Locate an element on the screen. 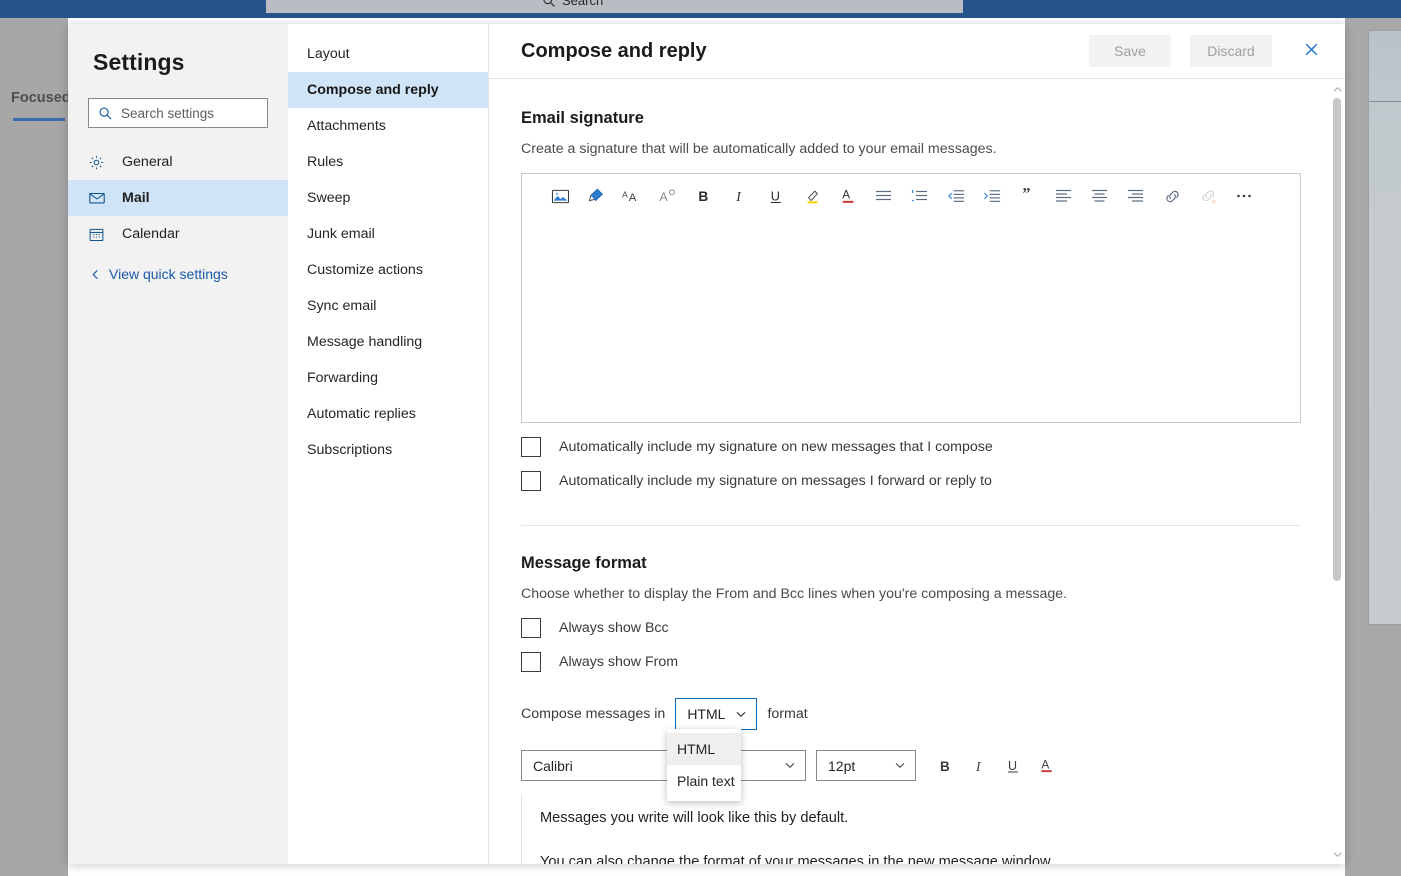 The width and height of the screenshot is (1401, 876). scrollbar-thumb is located at coordinates (1337, 339).